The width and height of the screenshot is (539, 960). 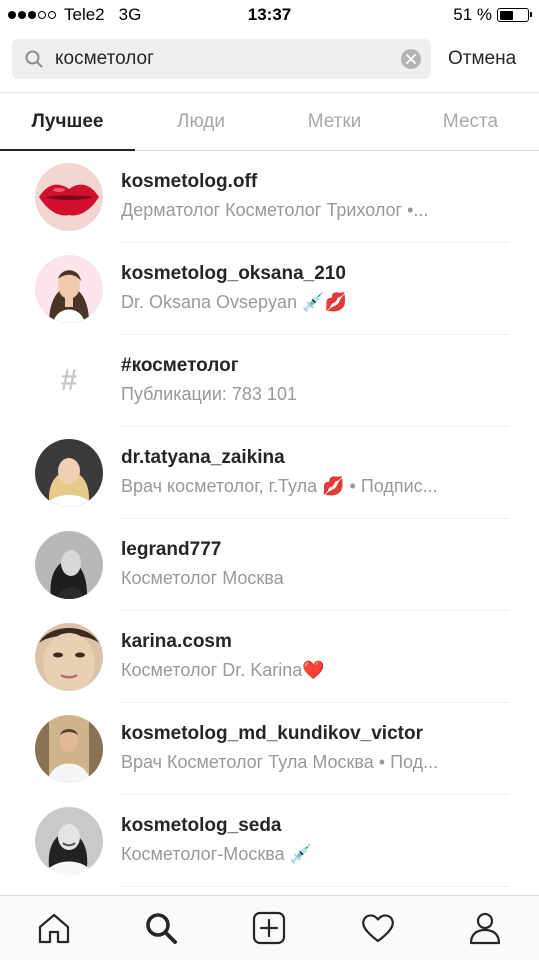 I want to click on lips-avatar, so click(x=69, y=197).